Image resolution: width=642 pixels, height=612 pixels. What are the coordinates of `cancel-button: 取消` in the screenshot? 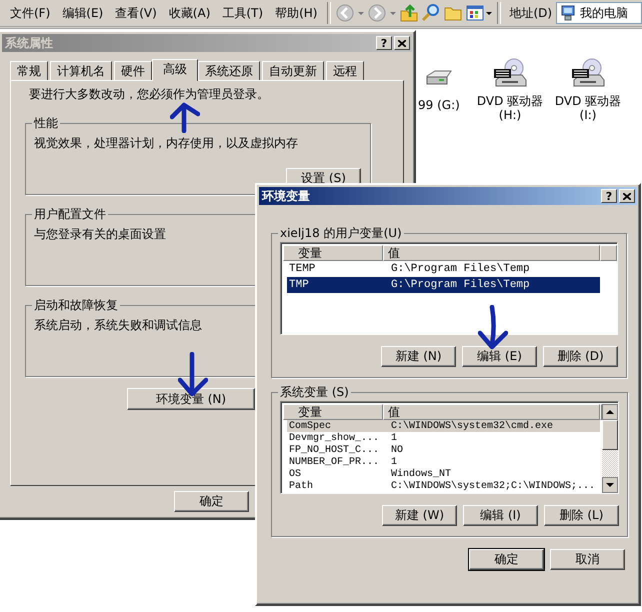 It's located at (587, 559).